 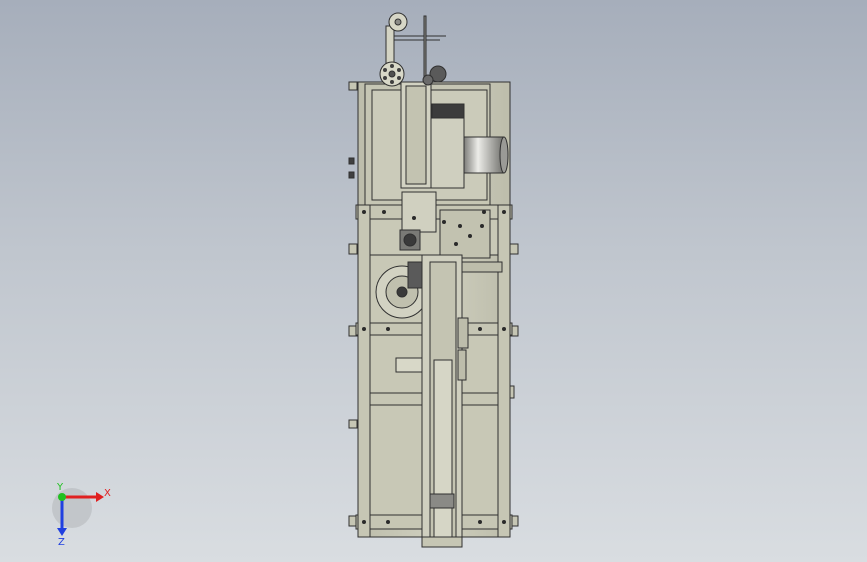 What do you see at coordinates (100, 497) in the screenshot?
I see `x-axis-arrowhead` at bounding box center [100, 497].